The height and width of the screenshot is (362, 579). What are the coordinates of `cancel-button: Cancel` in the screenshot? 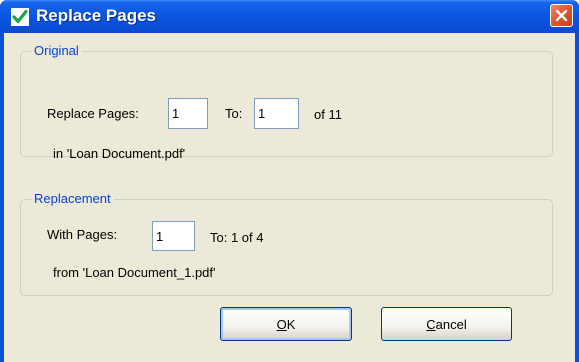 It's located at (446, 324).